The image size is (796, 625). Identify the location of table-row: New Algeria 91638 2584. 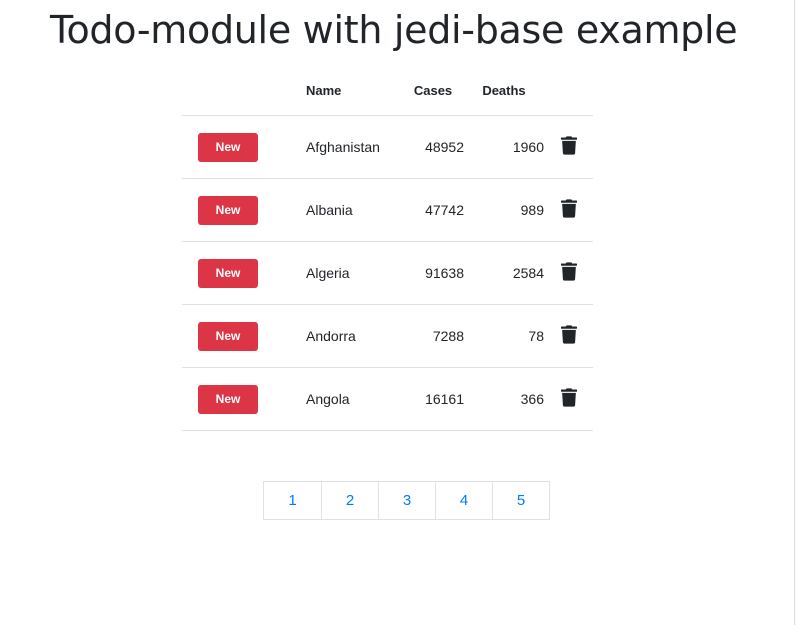
(387, 273).